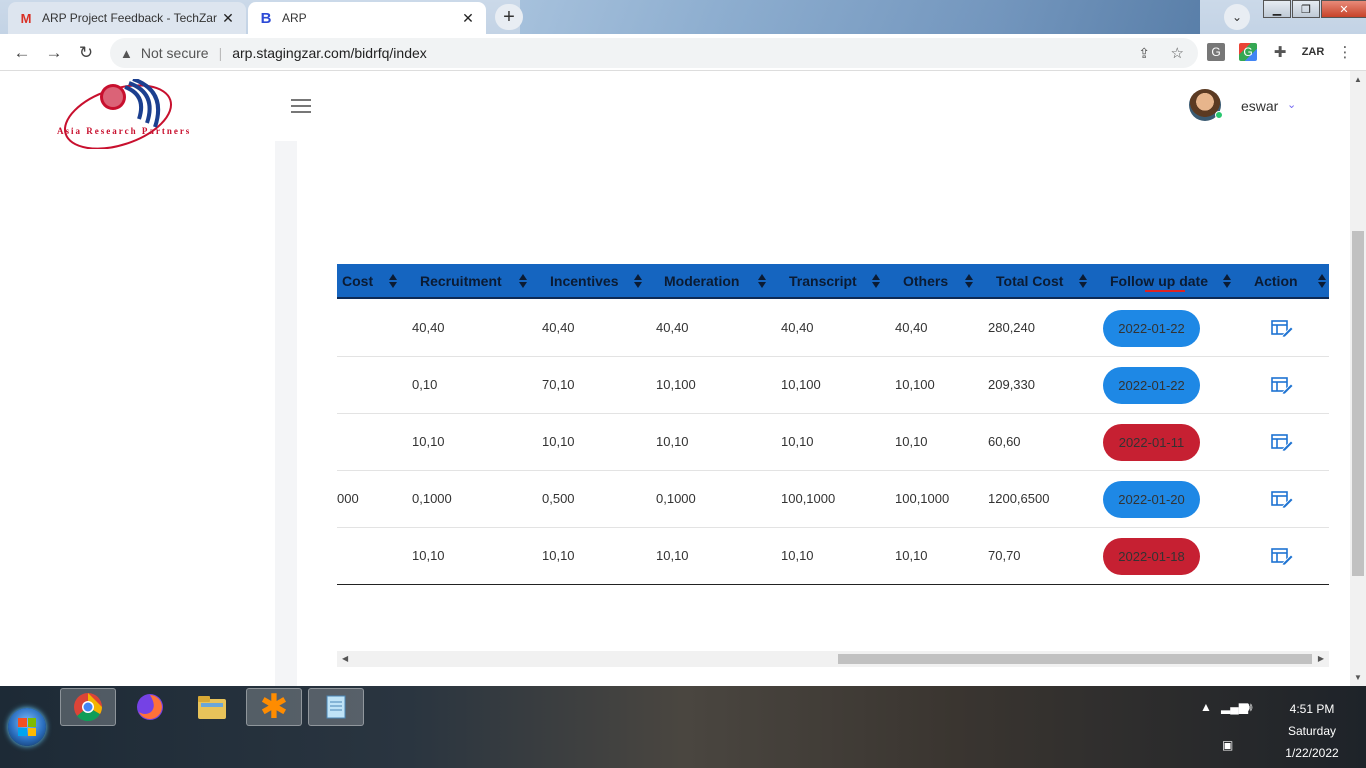 Image resolution: width=1366 pixels, height=768 pixels. What do you see at coordinates (1358, 677) in the screenshot?
I see `scroll-down-icon: ▼` at bounding box center [1358, 677].